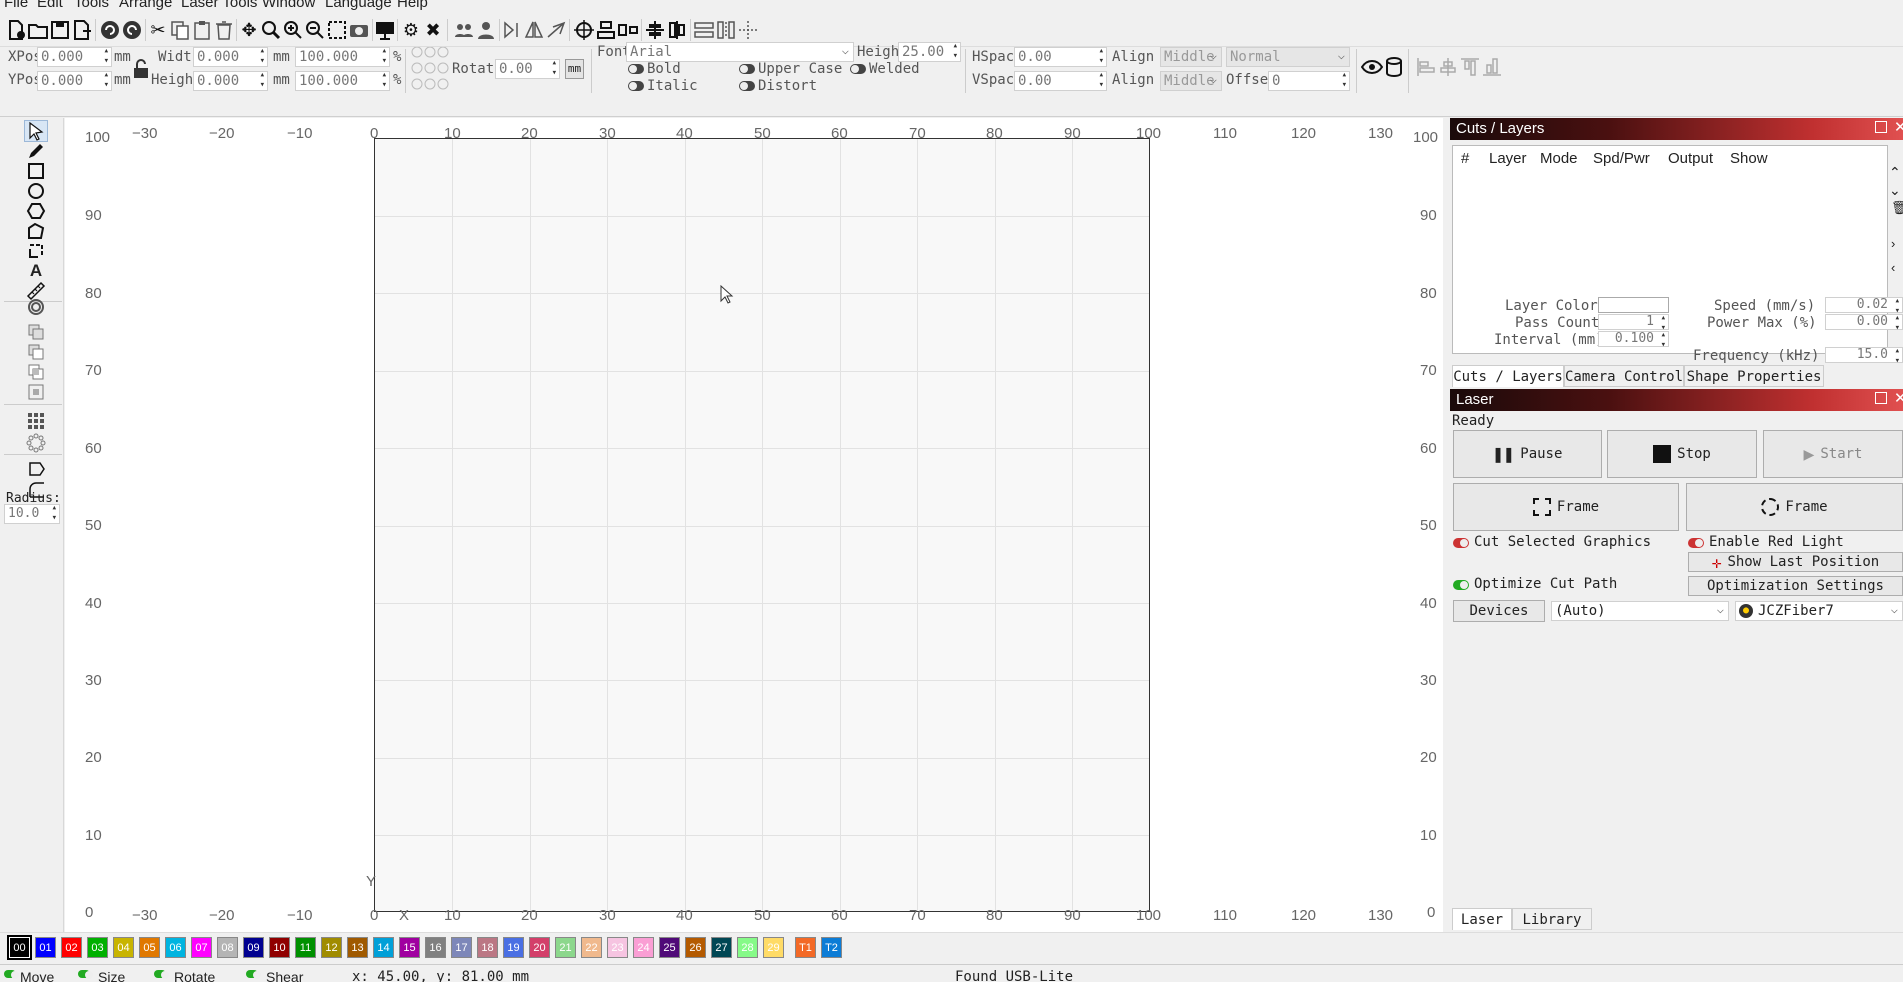 Image resolution: width=1903 pixels, height=982 pixels. I want to click on mirror-vertical-icon, so click(534, 30).